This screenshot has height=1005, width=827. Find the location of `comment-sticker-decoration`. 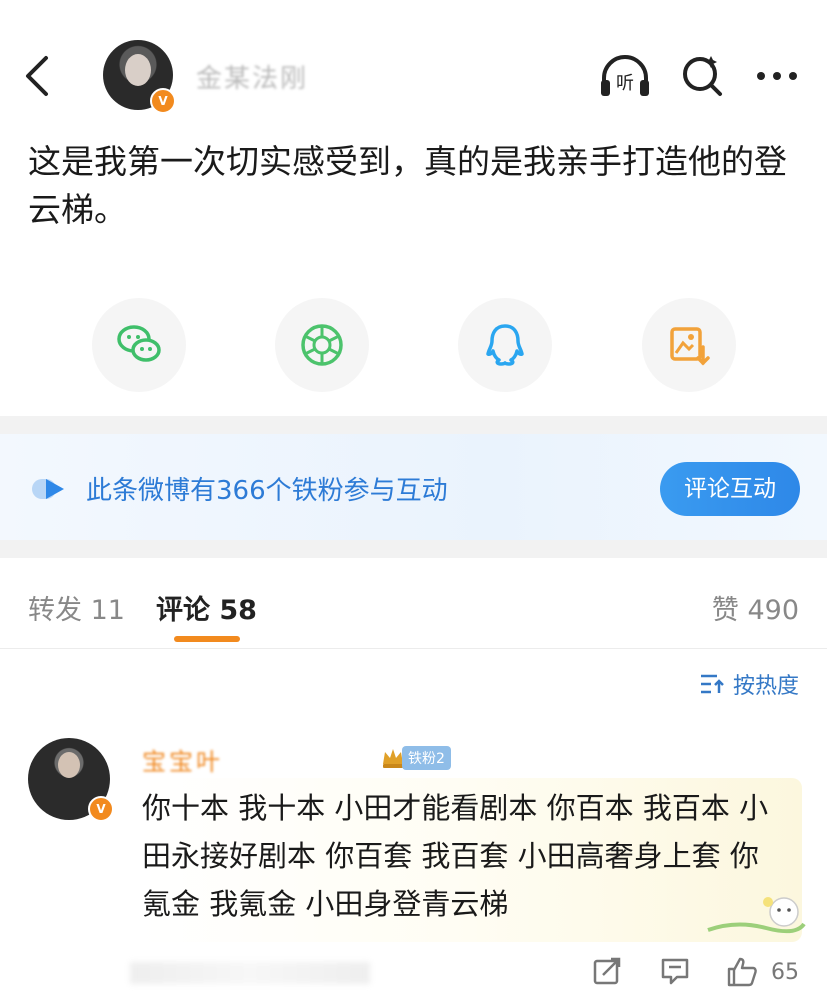

comment-sticker-decoration is located at coordinates (756, 915).